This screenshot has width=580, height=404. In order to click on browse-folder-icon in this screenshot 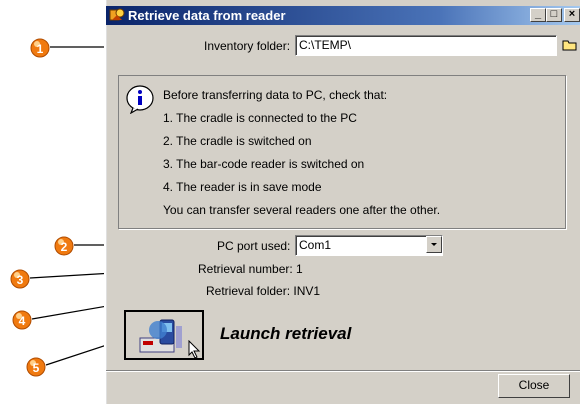, I will do `click(570, 45)`.